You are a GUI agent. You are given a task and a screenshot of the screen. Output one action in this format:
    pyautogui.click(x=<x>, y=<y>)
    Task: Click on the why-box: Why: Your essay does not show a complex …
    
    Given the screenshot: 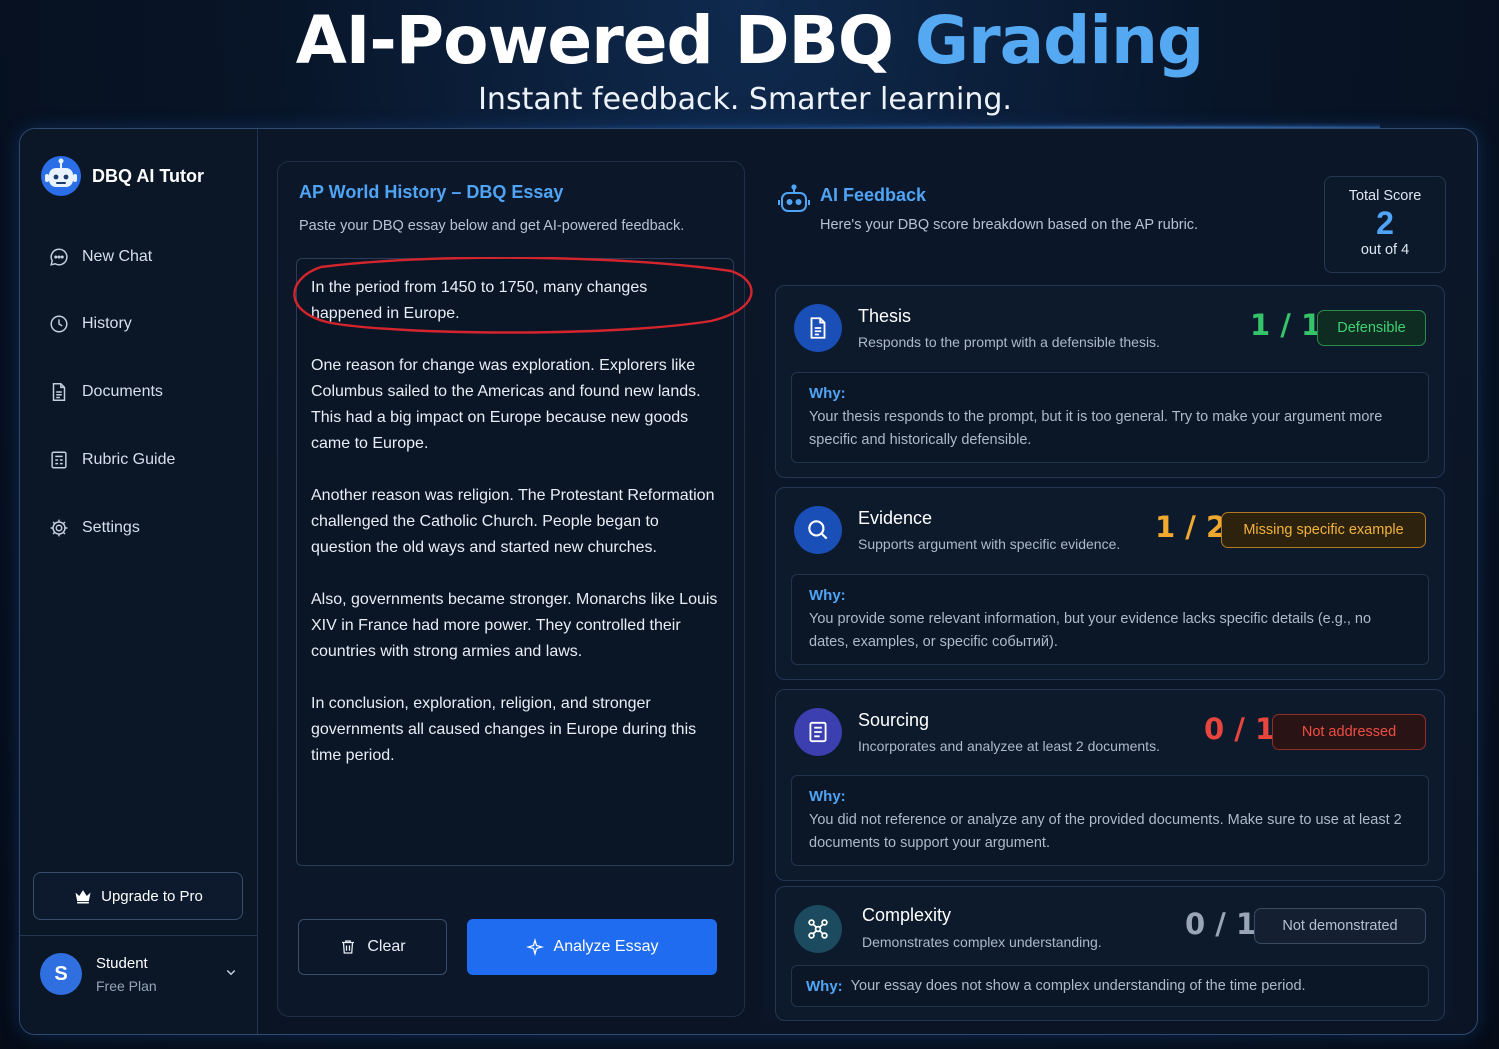 What is the action you would take?
    pyautogui.click(x=1110, y=986)
    